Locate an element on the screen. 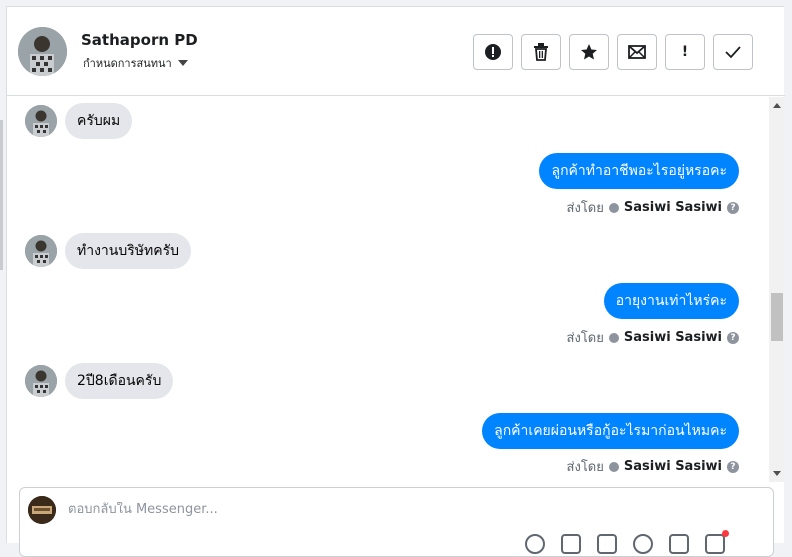 Image resolution: width=792 pixels, height=557 pixels. emoji-icon is located at coordinates (643, 544).